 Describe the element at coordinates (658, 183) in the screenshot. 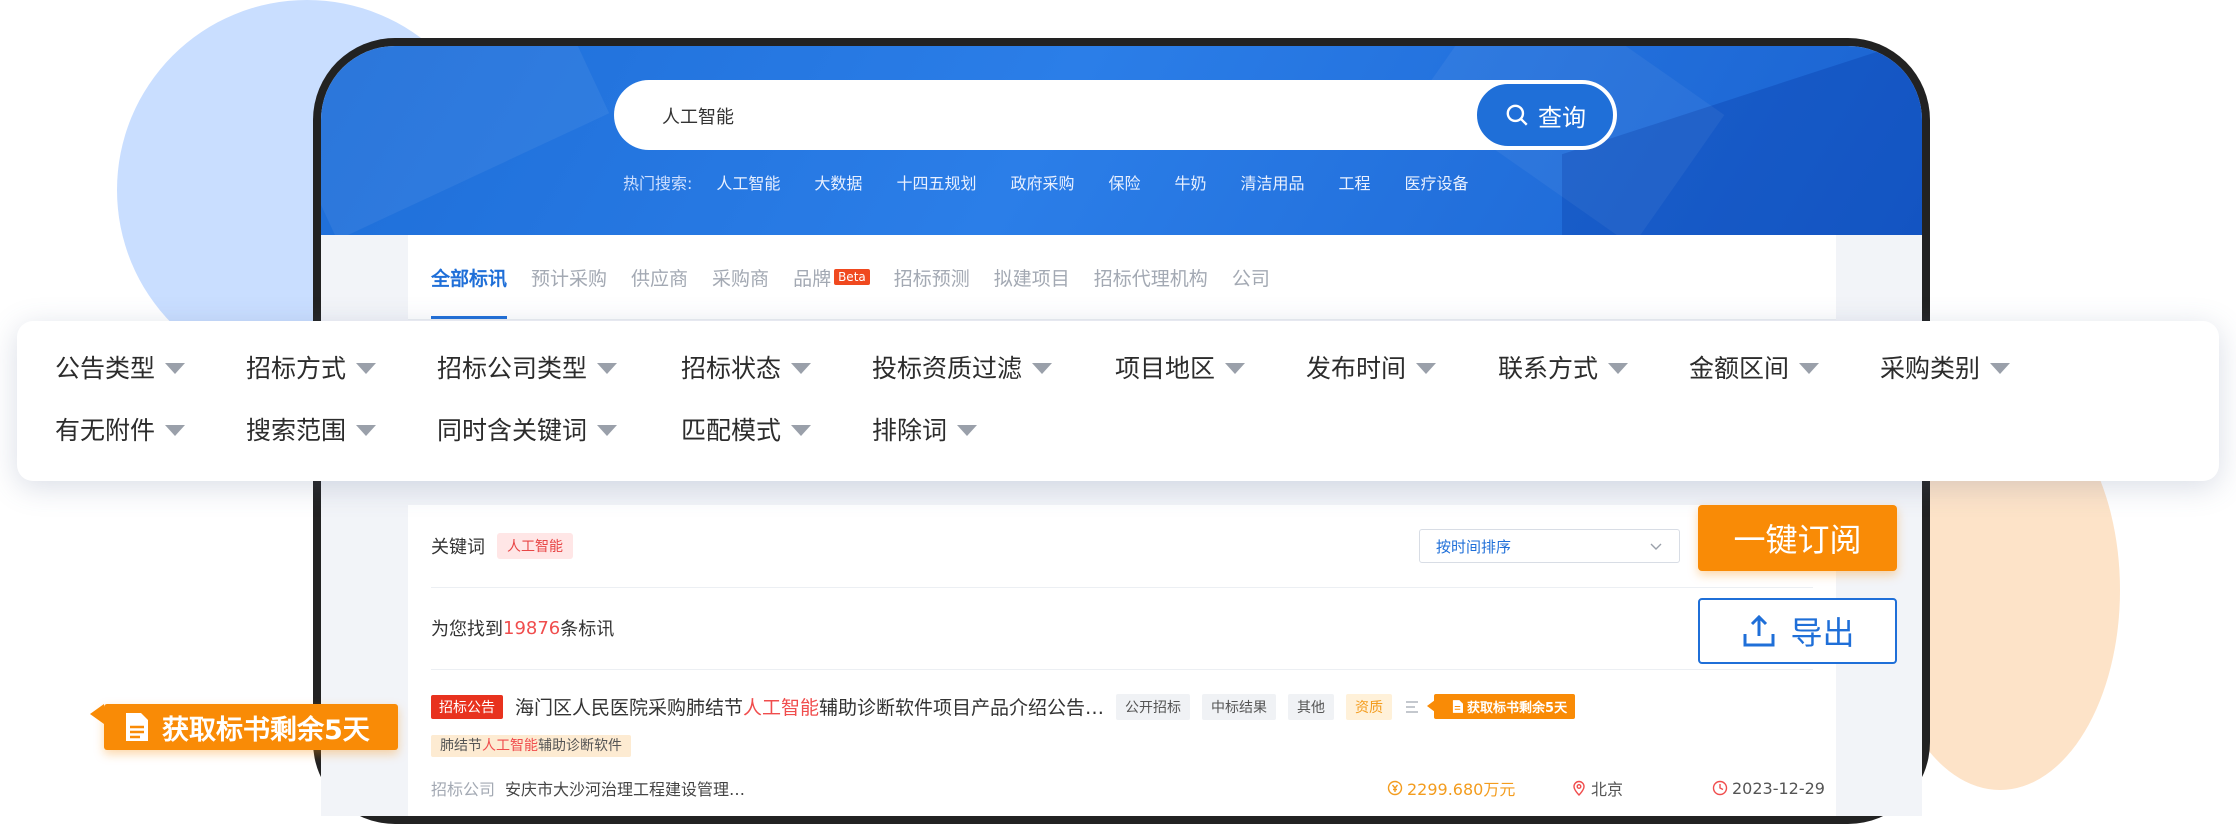

I see `hot-search-label: 热门搜索:` at that location.